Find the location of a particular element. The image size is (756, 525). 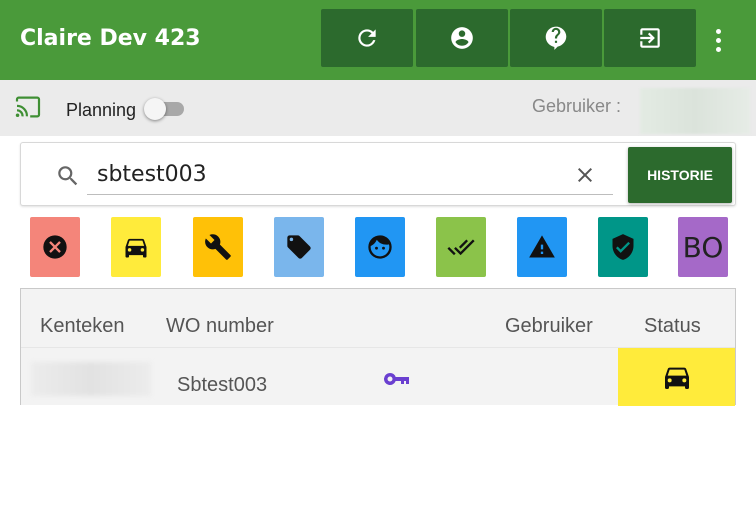

help-button is located at coordinates (556, 38).